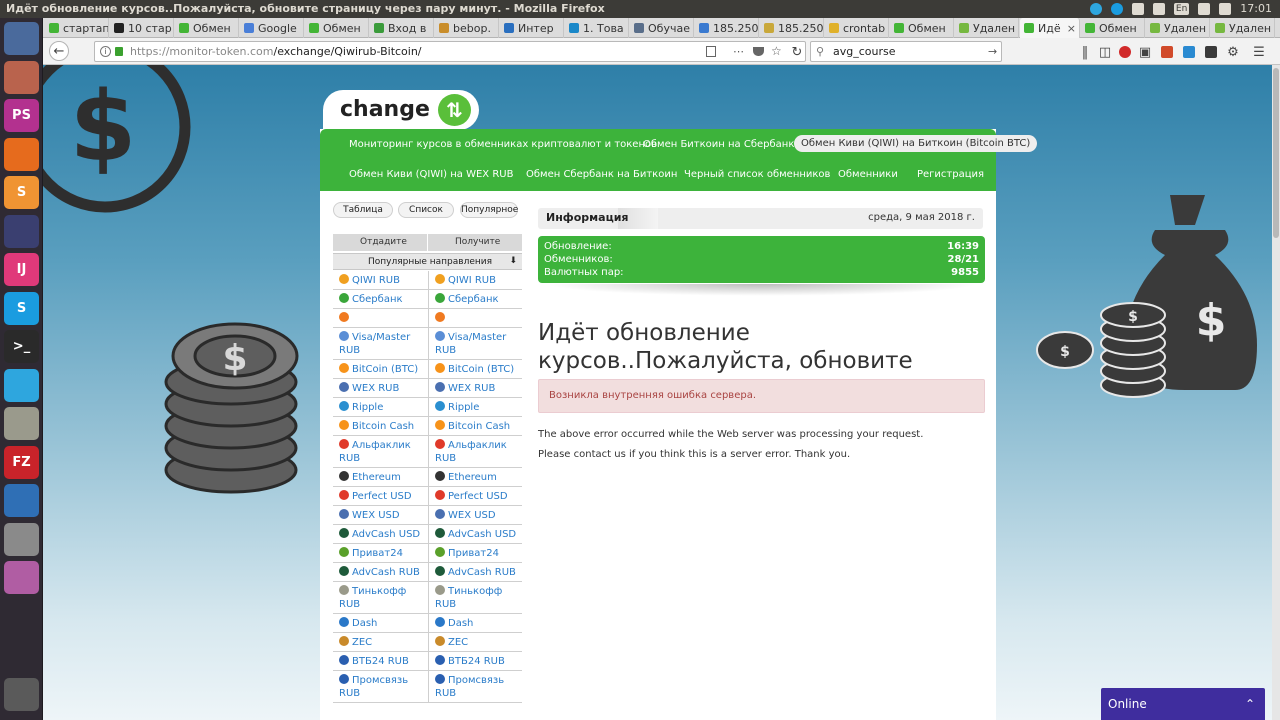 Image resolution: width=1280 pixels, height=720 pixels. What do you see at coordinates (431, 174) in the screenshot?
I see `menu-item-qiwi-wex: Обмен Киви (QIWI) на WEX RUB` at bounding box center [431, 174].